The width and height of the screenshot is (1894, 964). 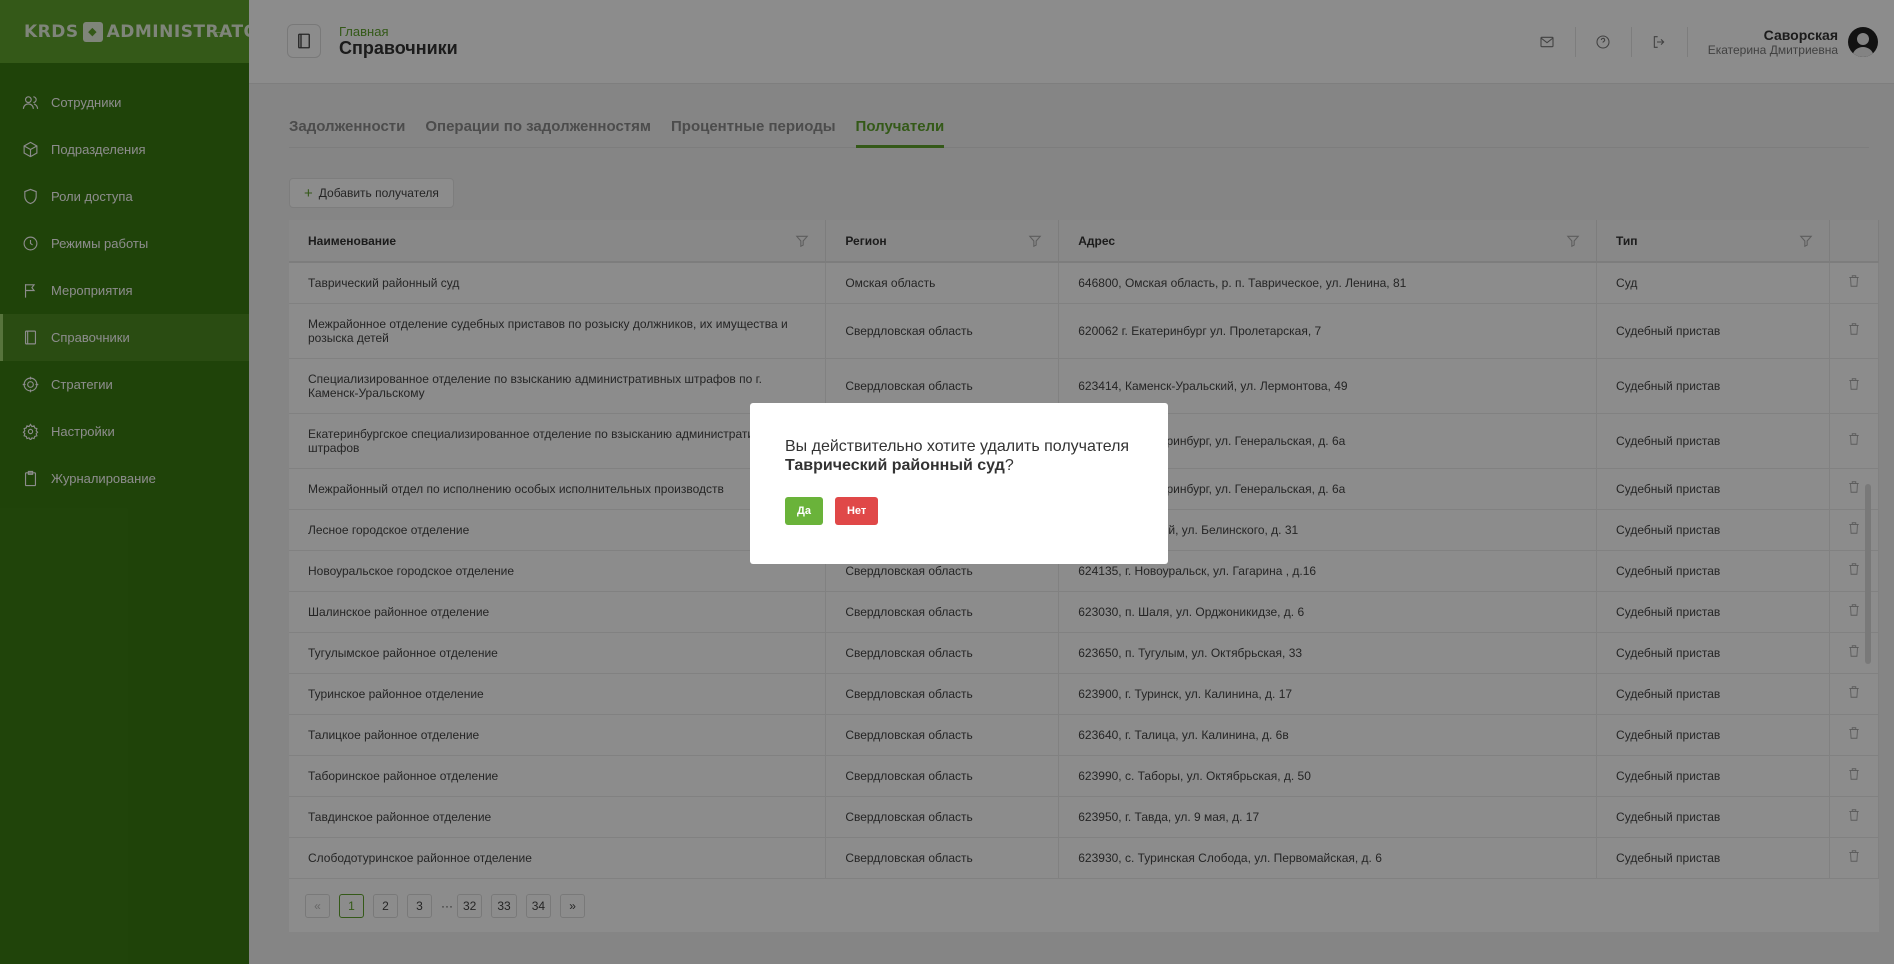 I want to click on dialog-buttons: Да Нет, so click(x=959, y=511).